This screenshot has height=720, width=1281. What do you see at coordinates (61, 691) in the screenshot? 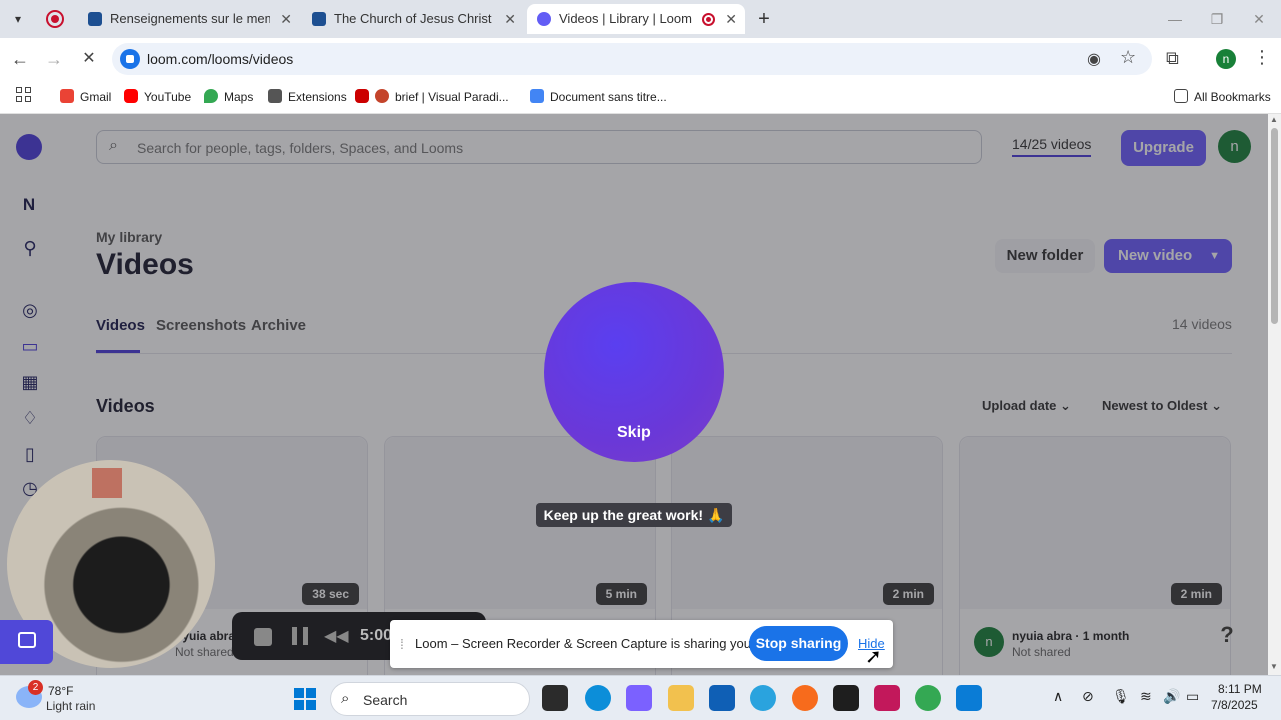
I see `weather-temp: 78°F` at bounding box center [61, 691].